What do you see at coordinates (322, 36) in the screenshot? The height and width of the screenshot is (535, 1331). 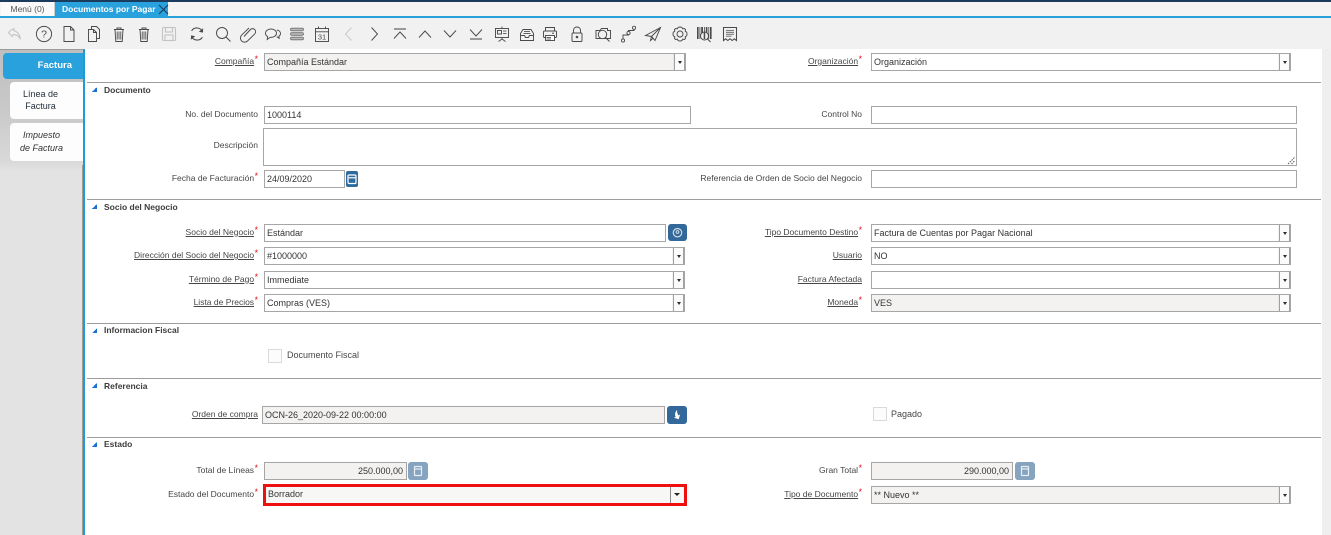 I see `svg-text: 31` at bounding box center [322, 36].